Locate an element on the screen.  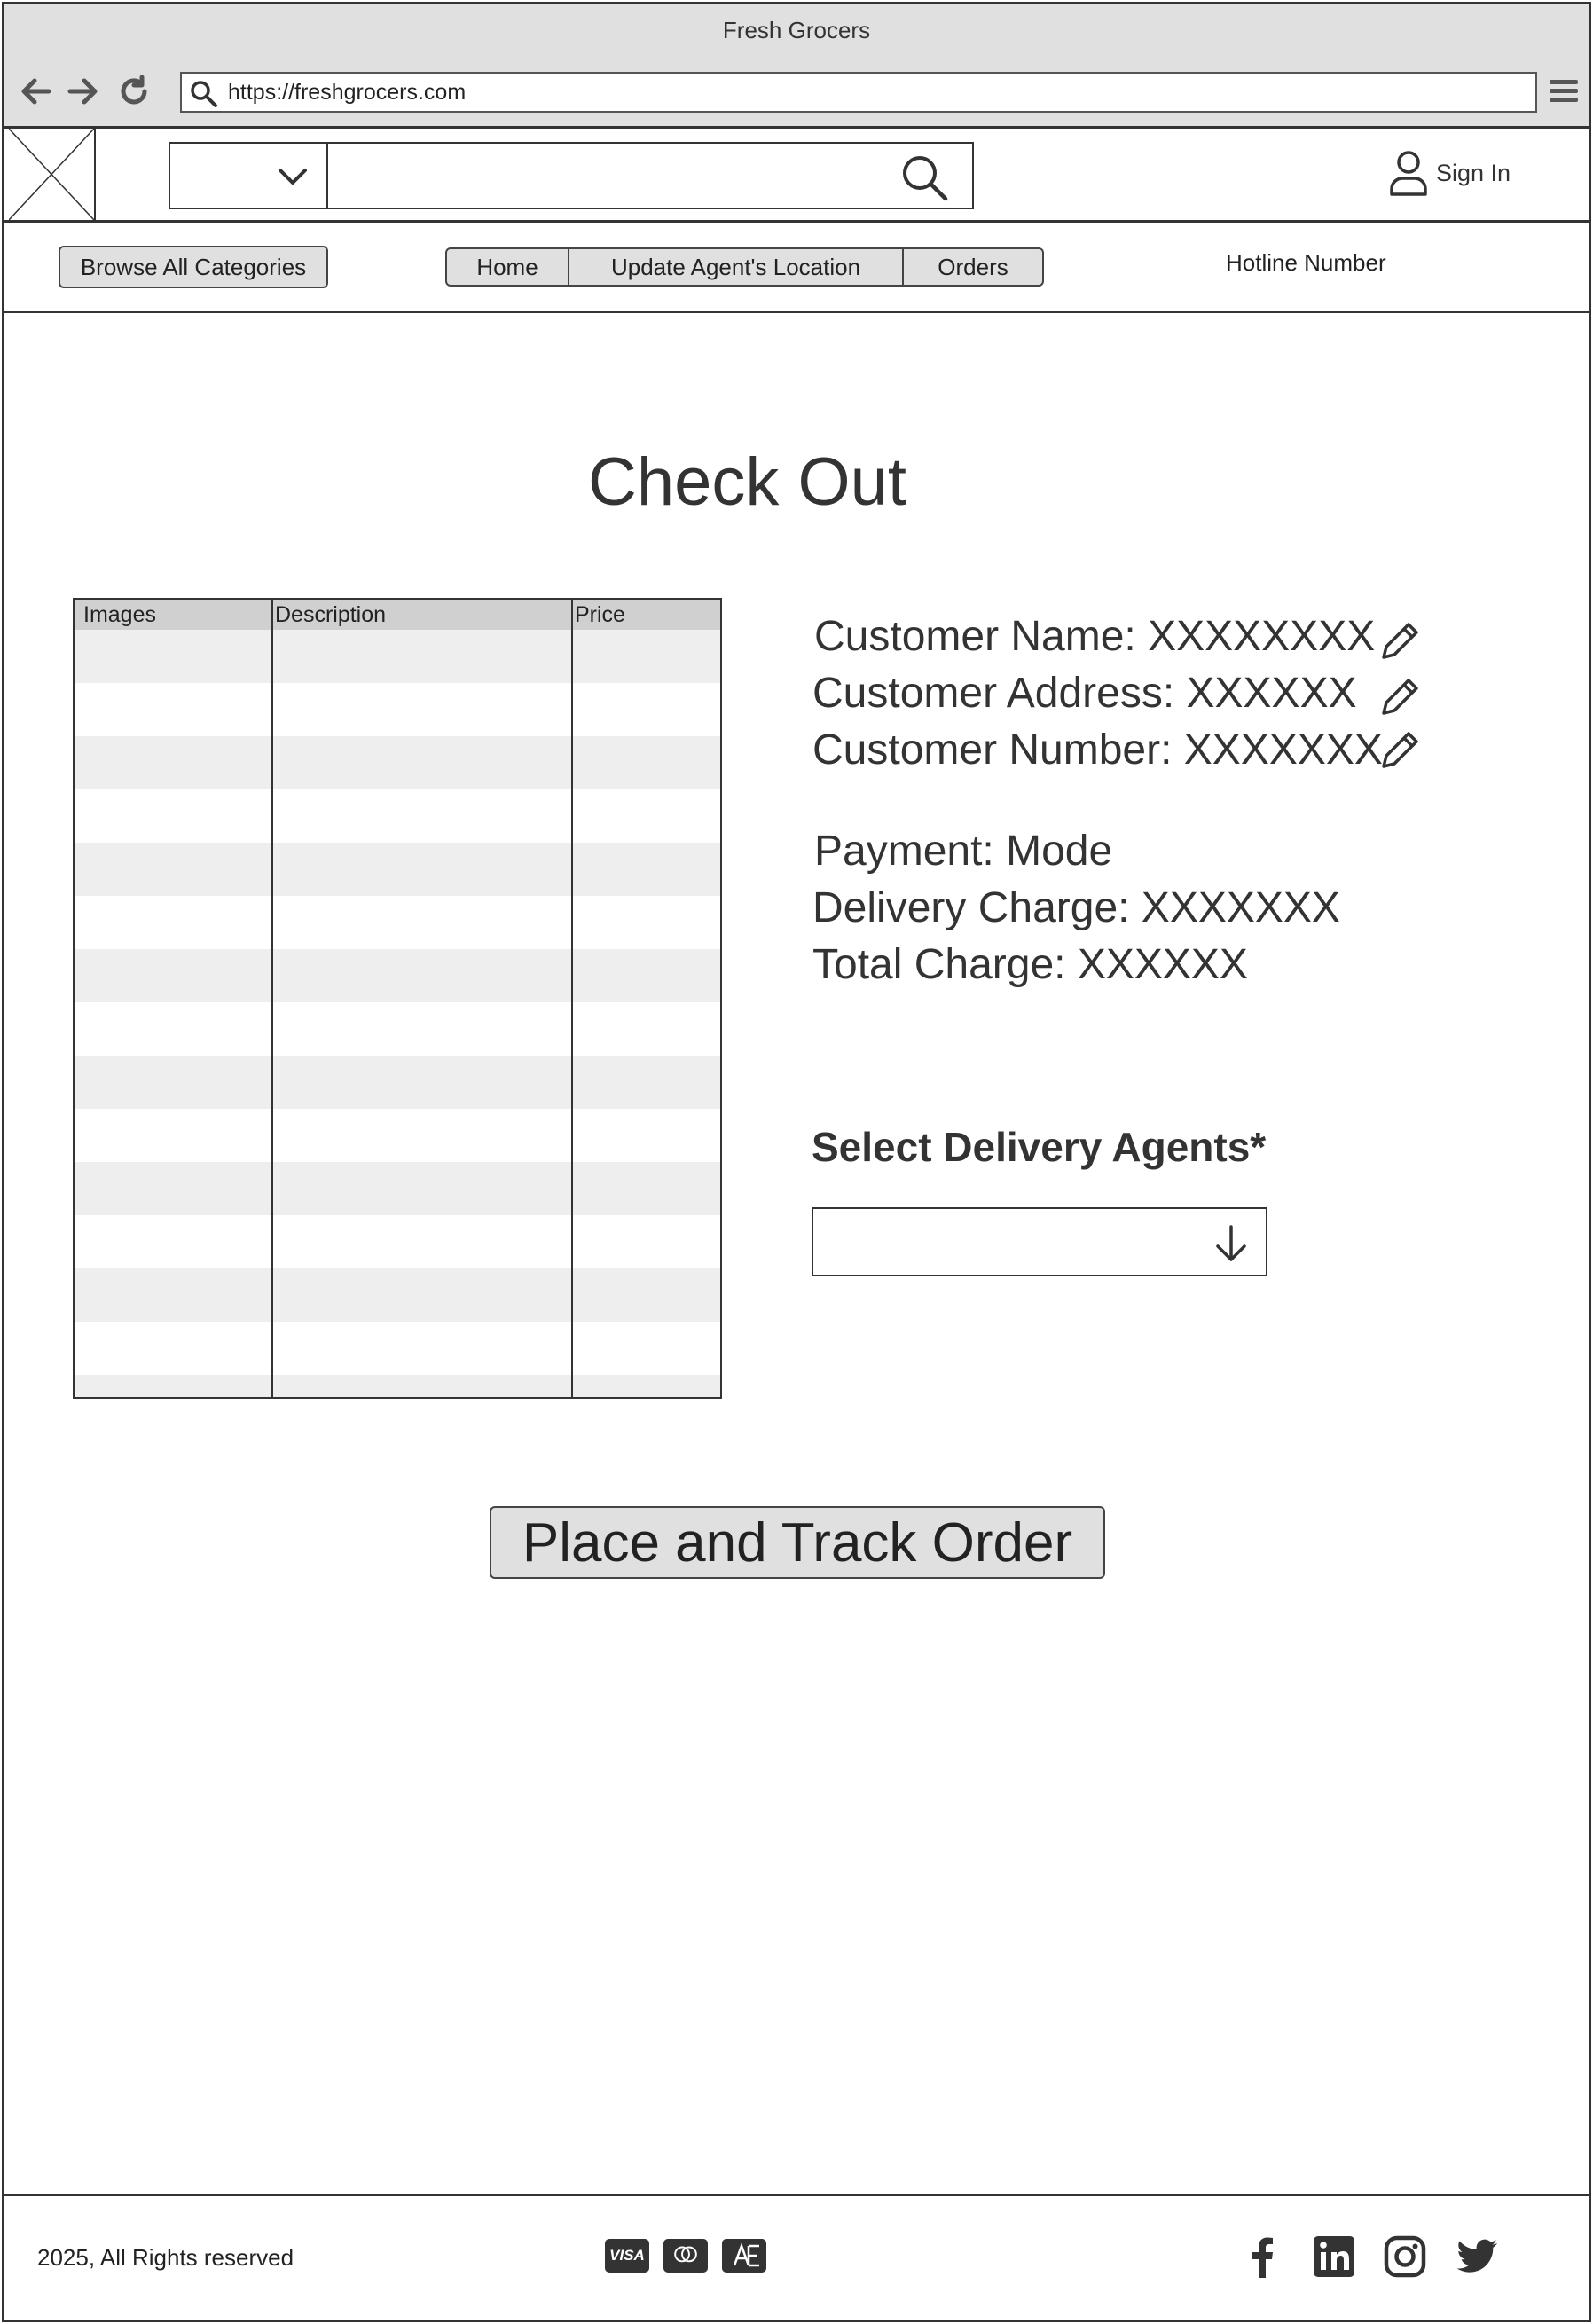
user-icon is located at coordinates (1408, 173).